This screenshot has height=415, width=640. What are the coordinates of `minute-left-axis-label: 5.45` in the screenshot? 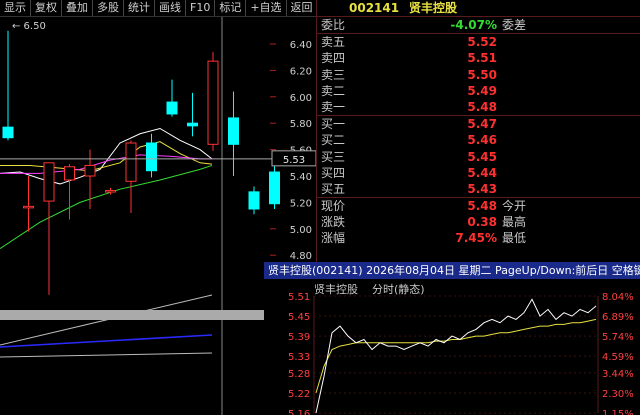 It's located at (299, 317).